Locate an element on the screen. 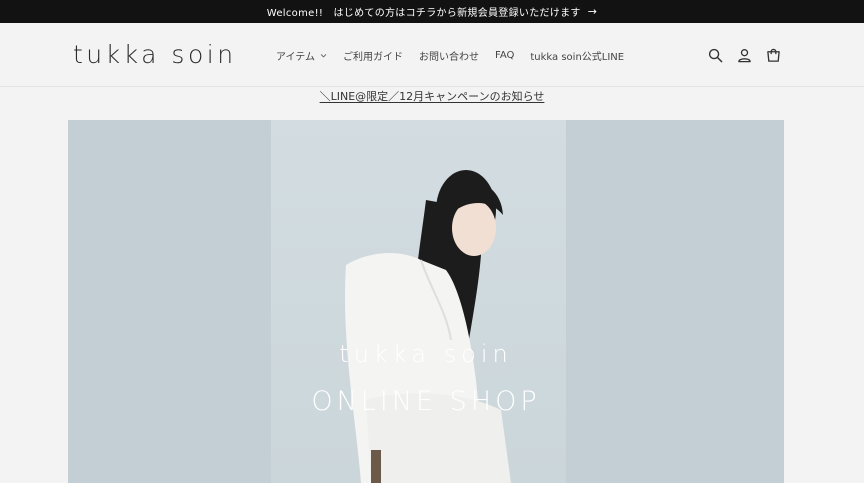 Image resolution: width=864 pixels, height=483 pixels. nav-item-label: FAQ is located at coordinates (505, 55).